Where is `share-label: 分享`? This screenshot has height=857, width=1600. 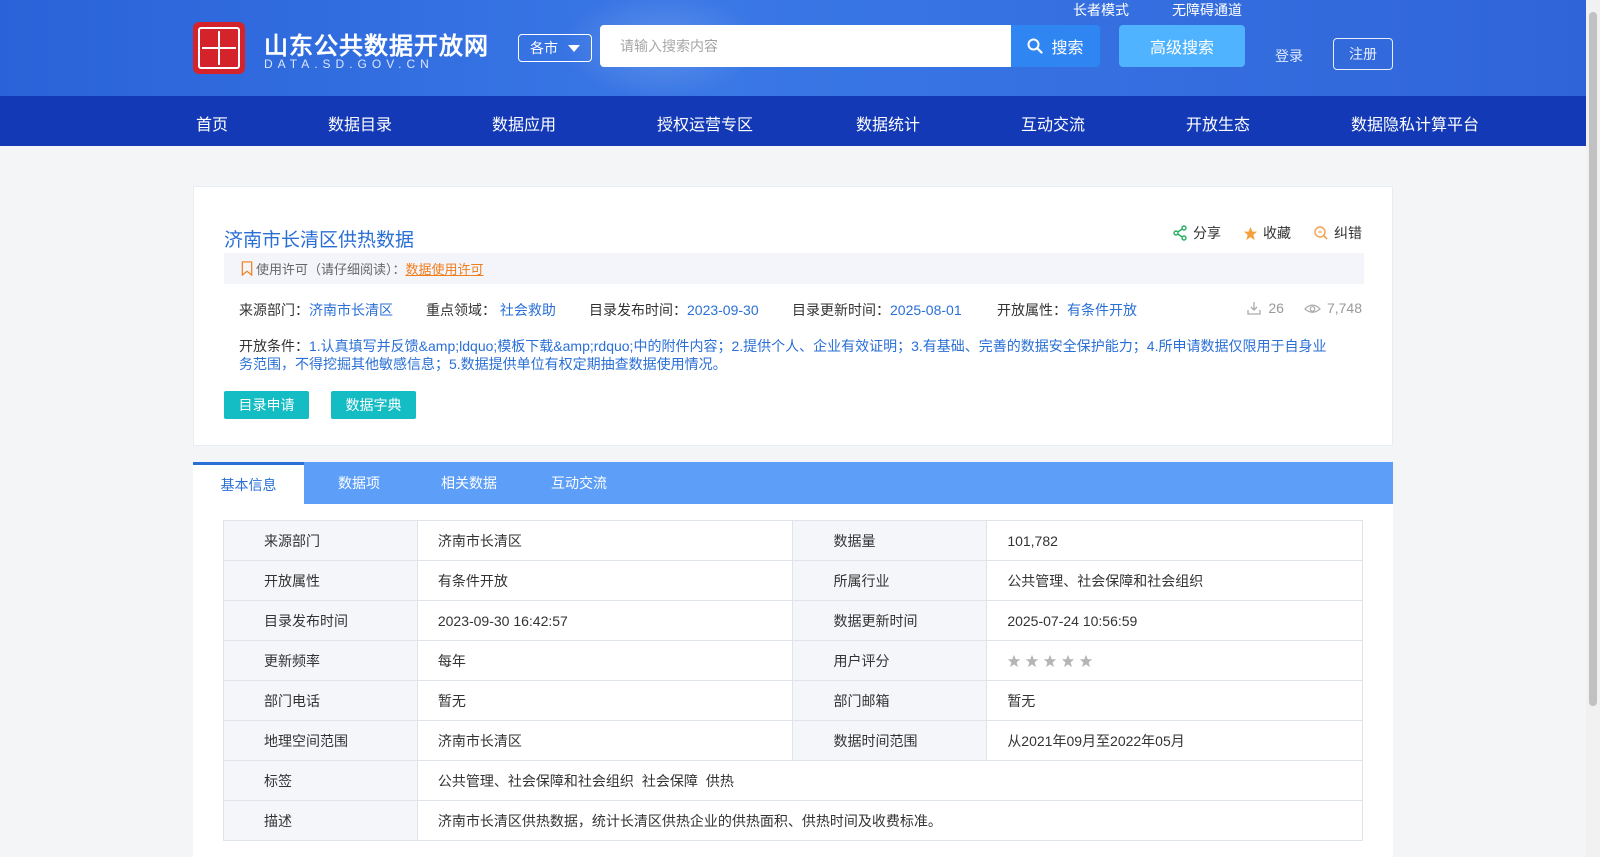
share-label: 分享 is located at coordinates (1207, 233).